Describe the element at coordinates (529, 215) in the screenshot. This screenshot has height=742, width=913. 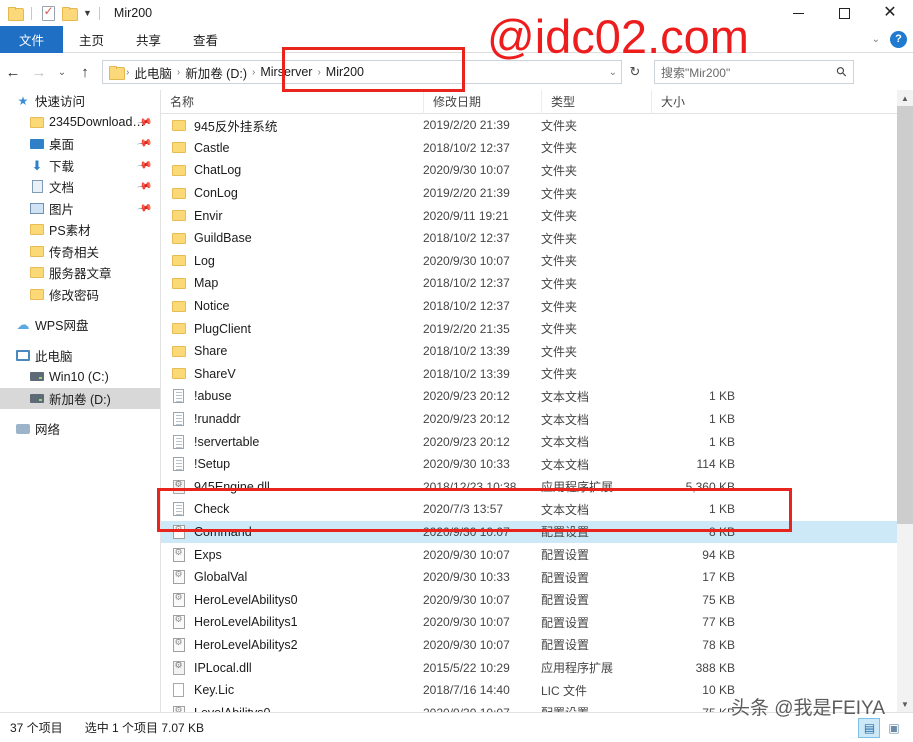
I see `table-row: Envir 2020/9/11 19:21 文件夹` at that location.